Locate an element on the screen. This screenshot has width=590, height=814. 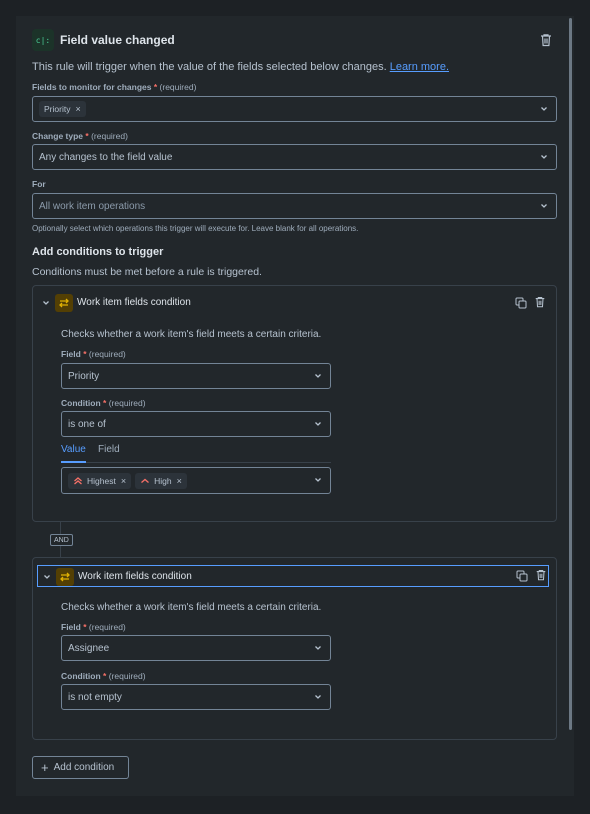
plus-icon: + is located at coordinates (45, 767).